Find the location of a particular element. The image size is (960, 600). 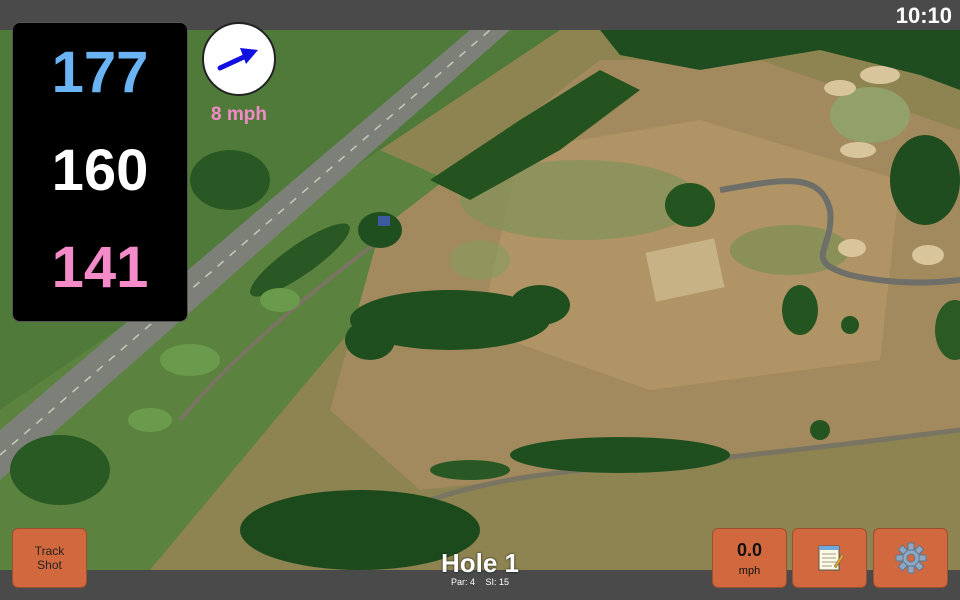

track-shot-label: Track Shot is located at coordinates (49, 558).